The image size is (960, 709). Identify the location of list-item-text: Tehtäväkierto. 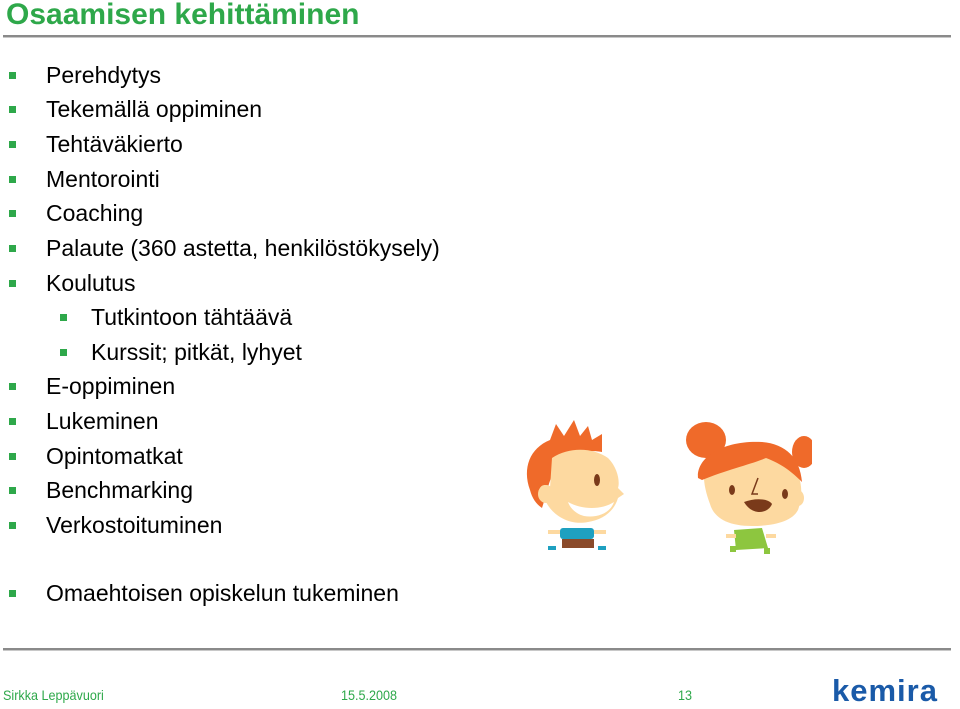
(114, 144).